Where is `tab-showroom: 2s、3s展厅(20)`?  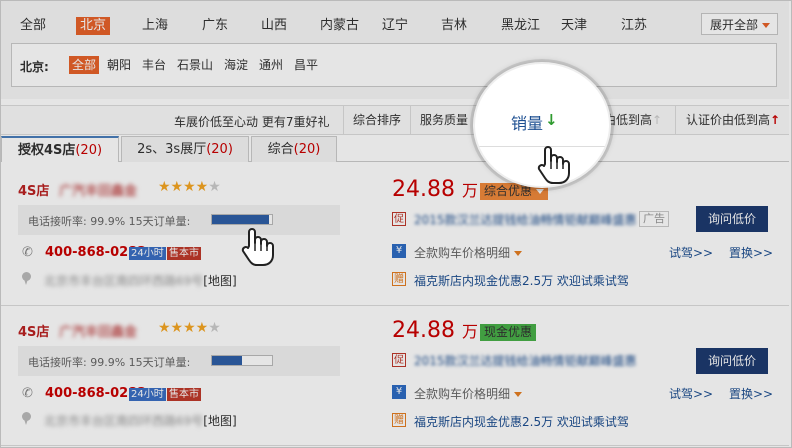 tab-showroom: 2s、3s展厅(20) is located at coordinates (185, 149).